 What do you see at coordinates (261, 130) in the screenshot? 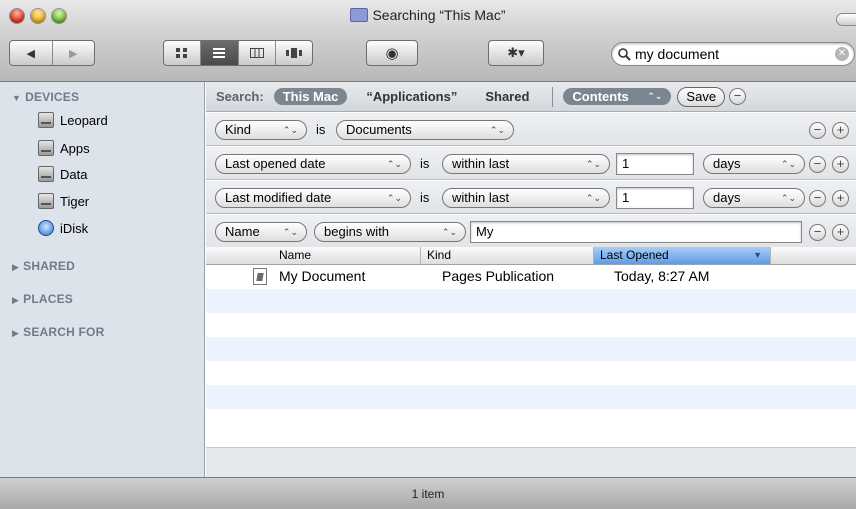
I see `attribute-popup: Kind ⌃⌄` at bounding box center [261, 130].